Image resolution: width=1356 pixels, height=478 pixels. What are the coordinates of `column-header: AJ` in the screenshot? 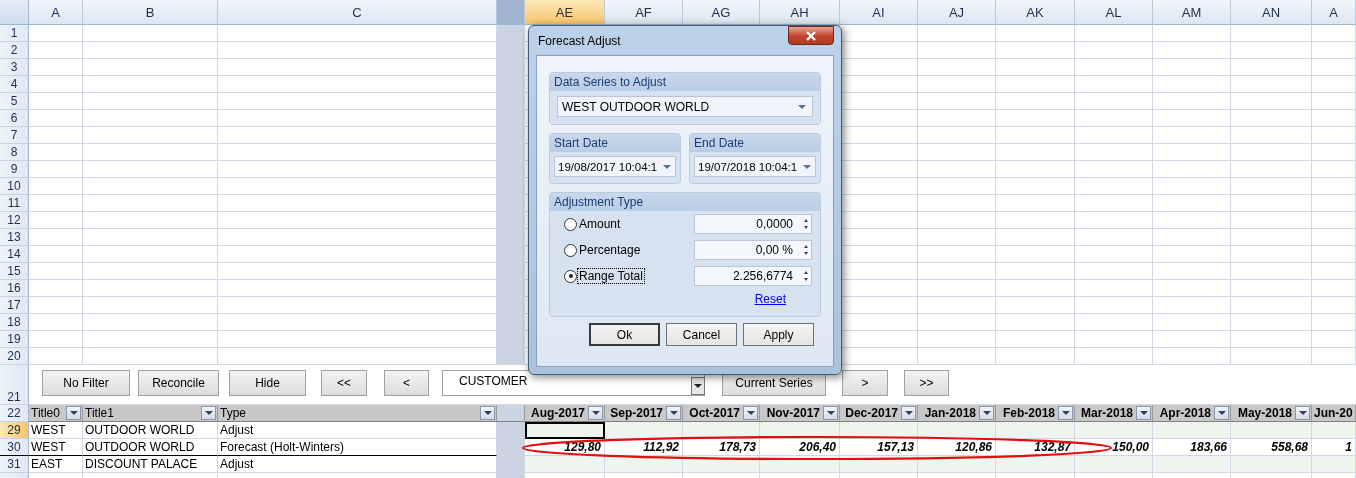 It's located at (957, 12).